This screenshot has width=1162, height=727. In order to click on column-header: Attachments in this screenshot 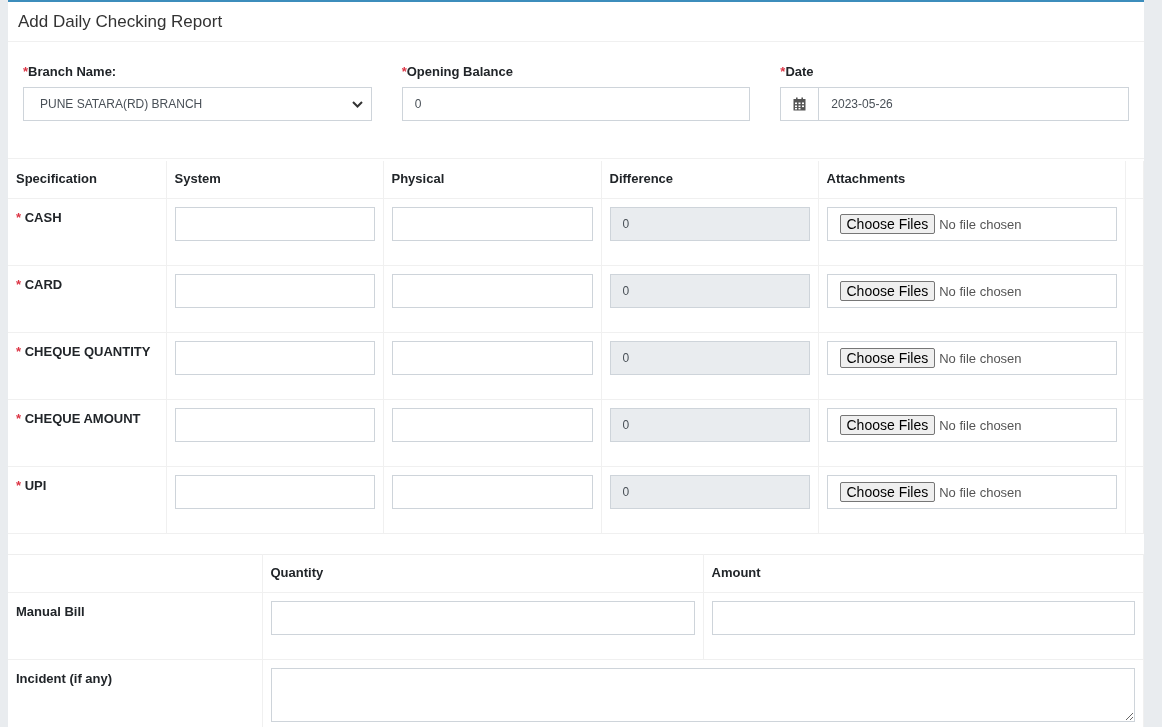, I will do `click(866, 178)`.